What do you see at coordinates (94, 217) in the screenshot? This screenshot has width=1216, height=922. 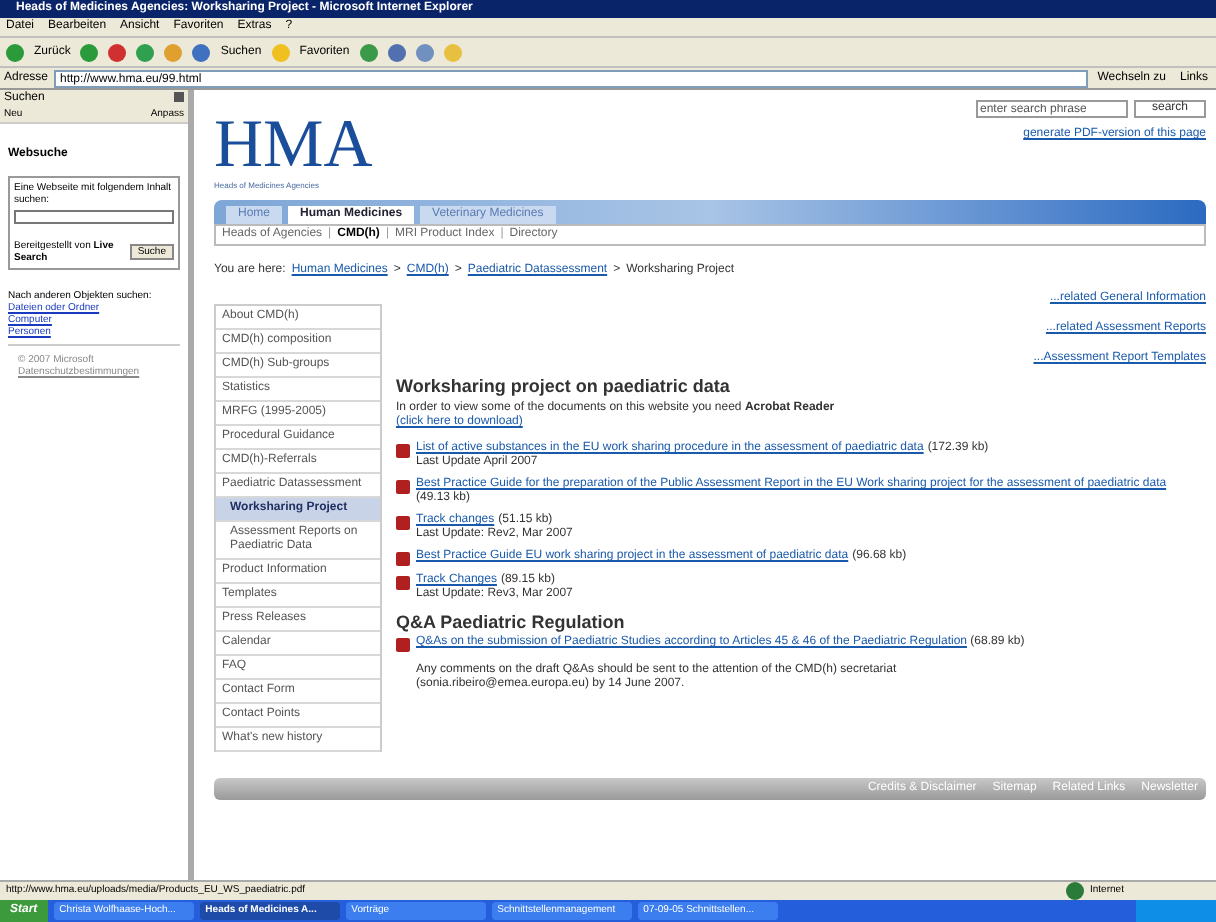 I see `search-field` at bounding box center [94, 217].